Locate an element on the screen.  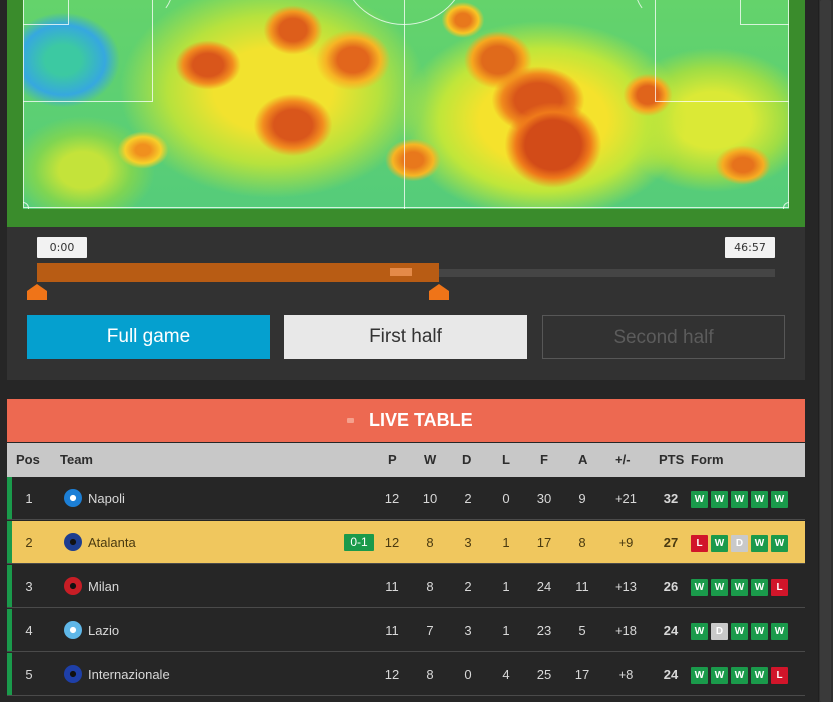
row-goal-difference: +21 is located at coordinates (626, 498).